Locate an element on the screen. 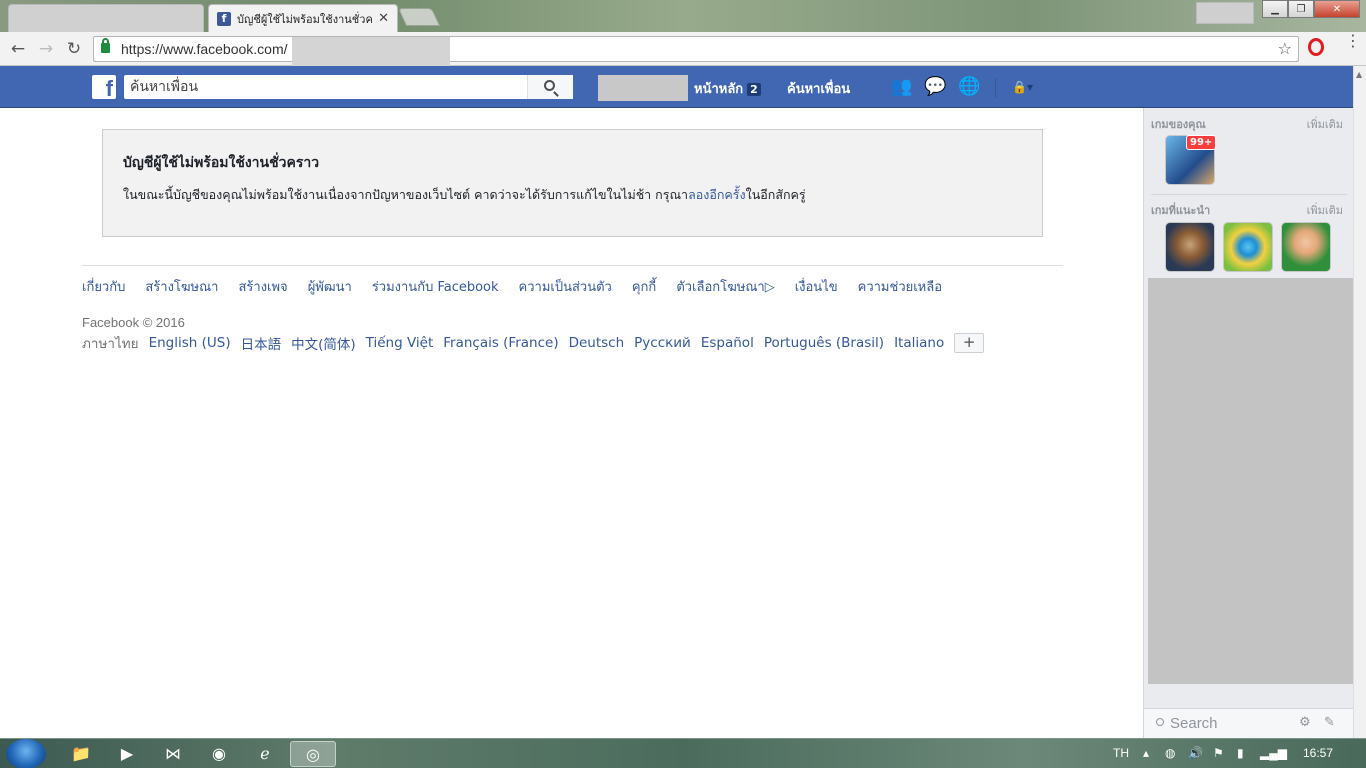 This screenshot has width=1366, height=768. footer-link-create-ad: สร้างโฆษณา is located at coordinates (181, 286).